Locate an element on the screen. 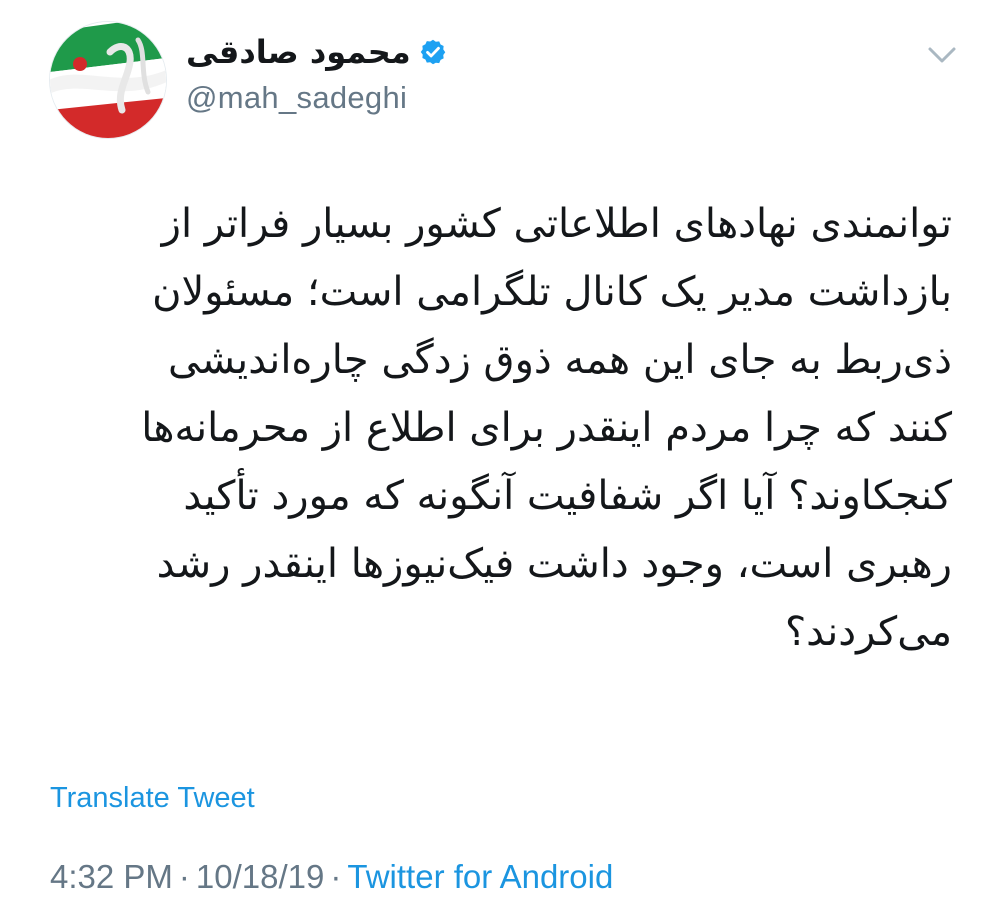 The height and width of the screenshot is (924, 1000). tweet-metadata: 4:32 PM · 10/18/19 · Twitter for Android is located at coordinates (331, 877).